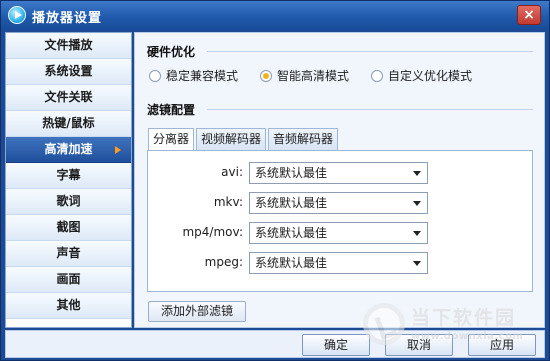 This screenshot has width=550, height=361. I want to click on close-button: ×, so click(529, 15).